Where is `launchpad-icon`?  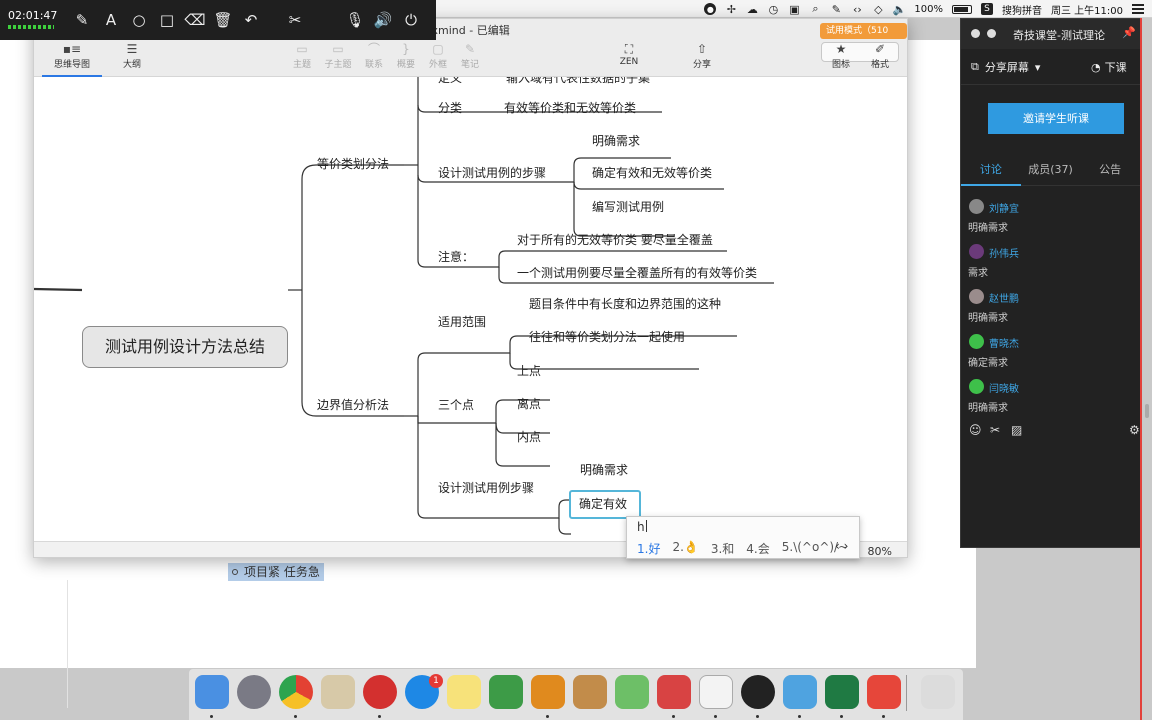
launchpad-icon is located at coordinates (254, 692).